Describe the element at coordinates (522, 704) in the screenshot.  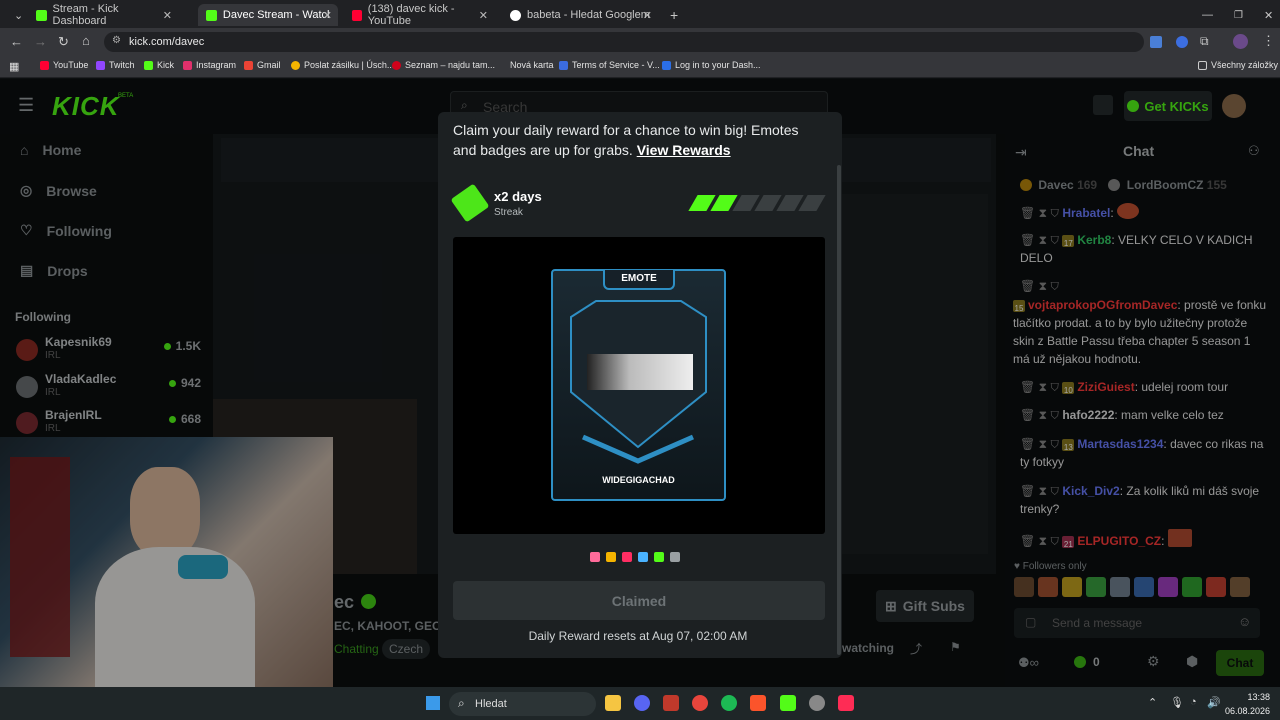
I see `taskbar-search: ⌕ Hledat` at that location.